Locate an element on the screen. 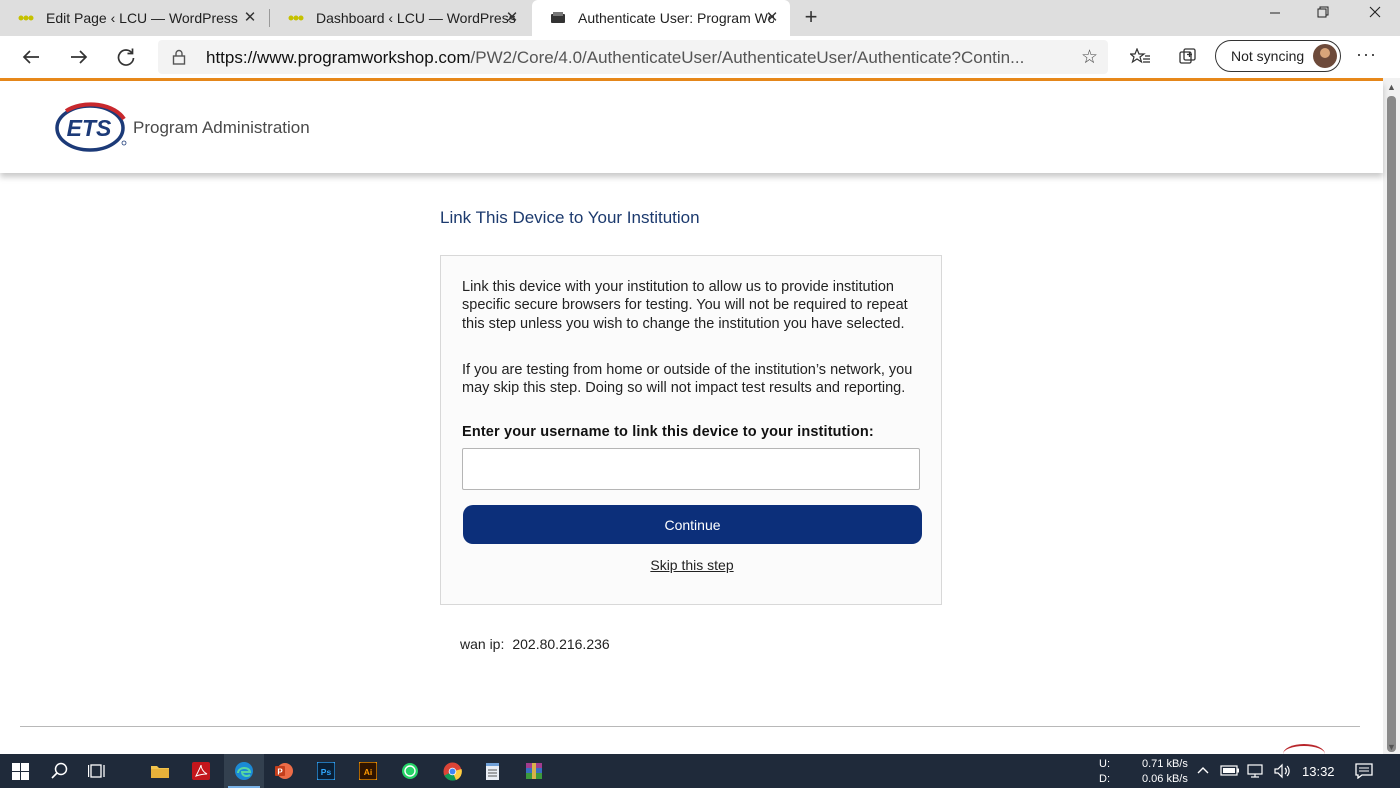 The height and width of the screenshot is (788, 1400). net-download-label: D: is located at coordinates (1104, 779).